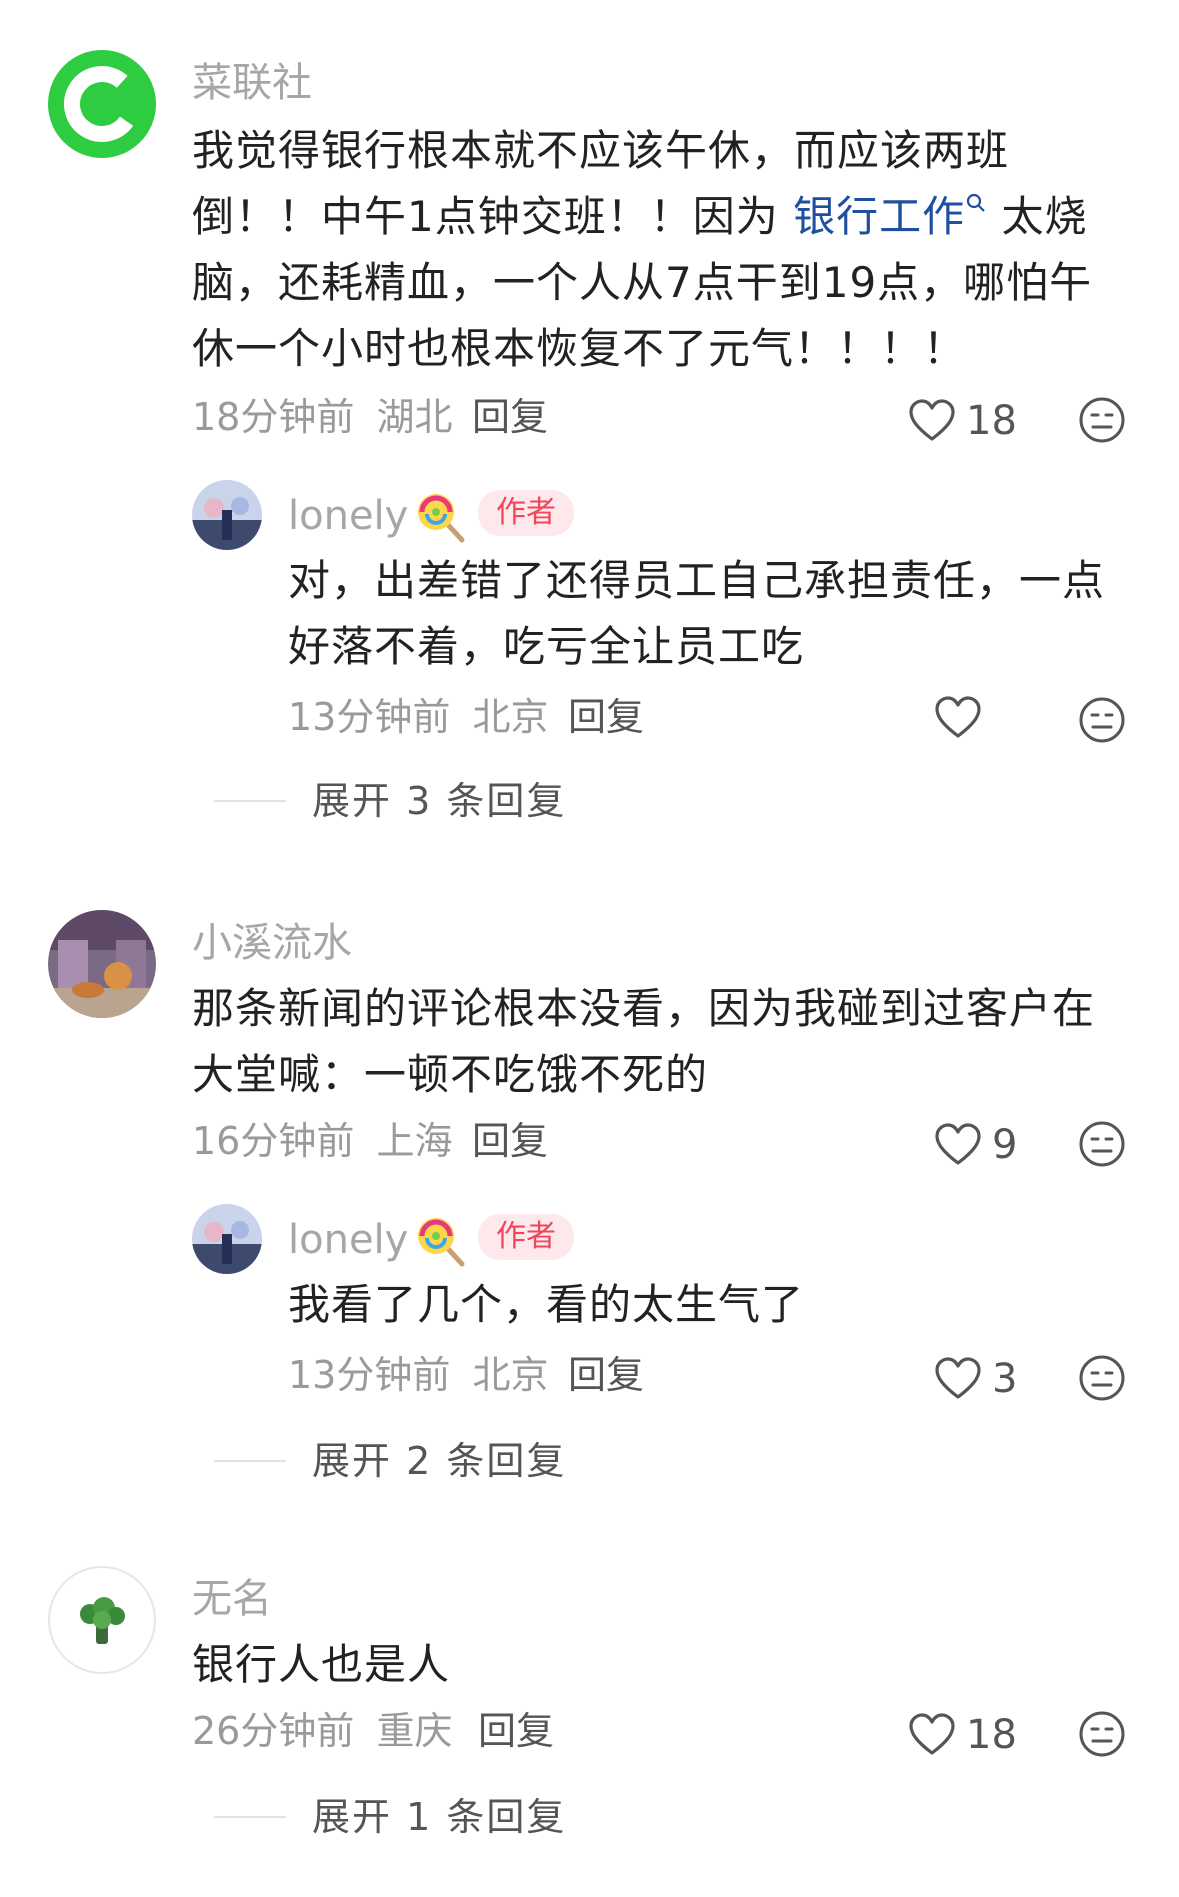  I want to click on username: 小溪流水, so click(272, 943).